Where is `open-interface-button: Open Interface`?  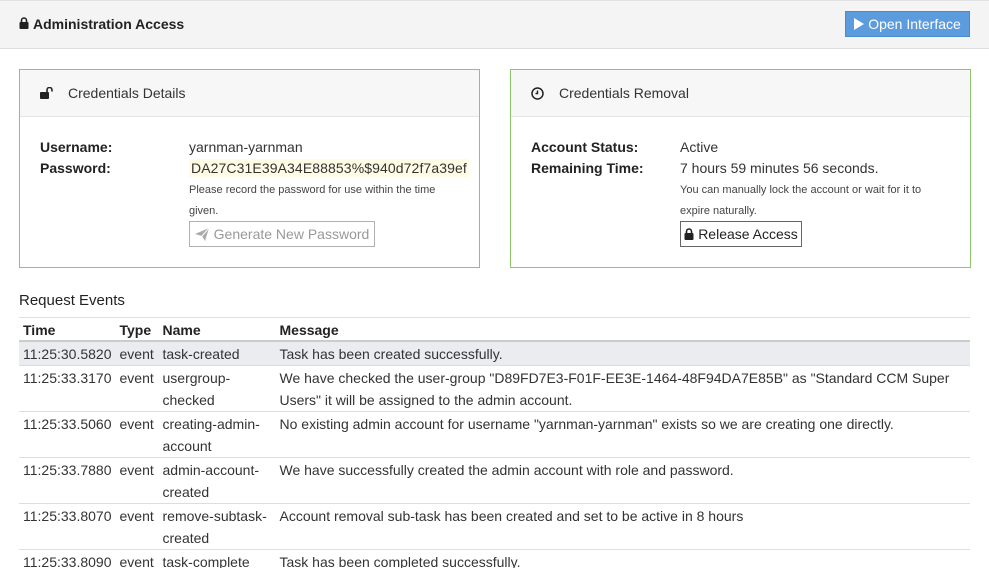
open-interface-button: Open Interface is located at coordinates (907, 24).